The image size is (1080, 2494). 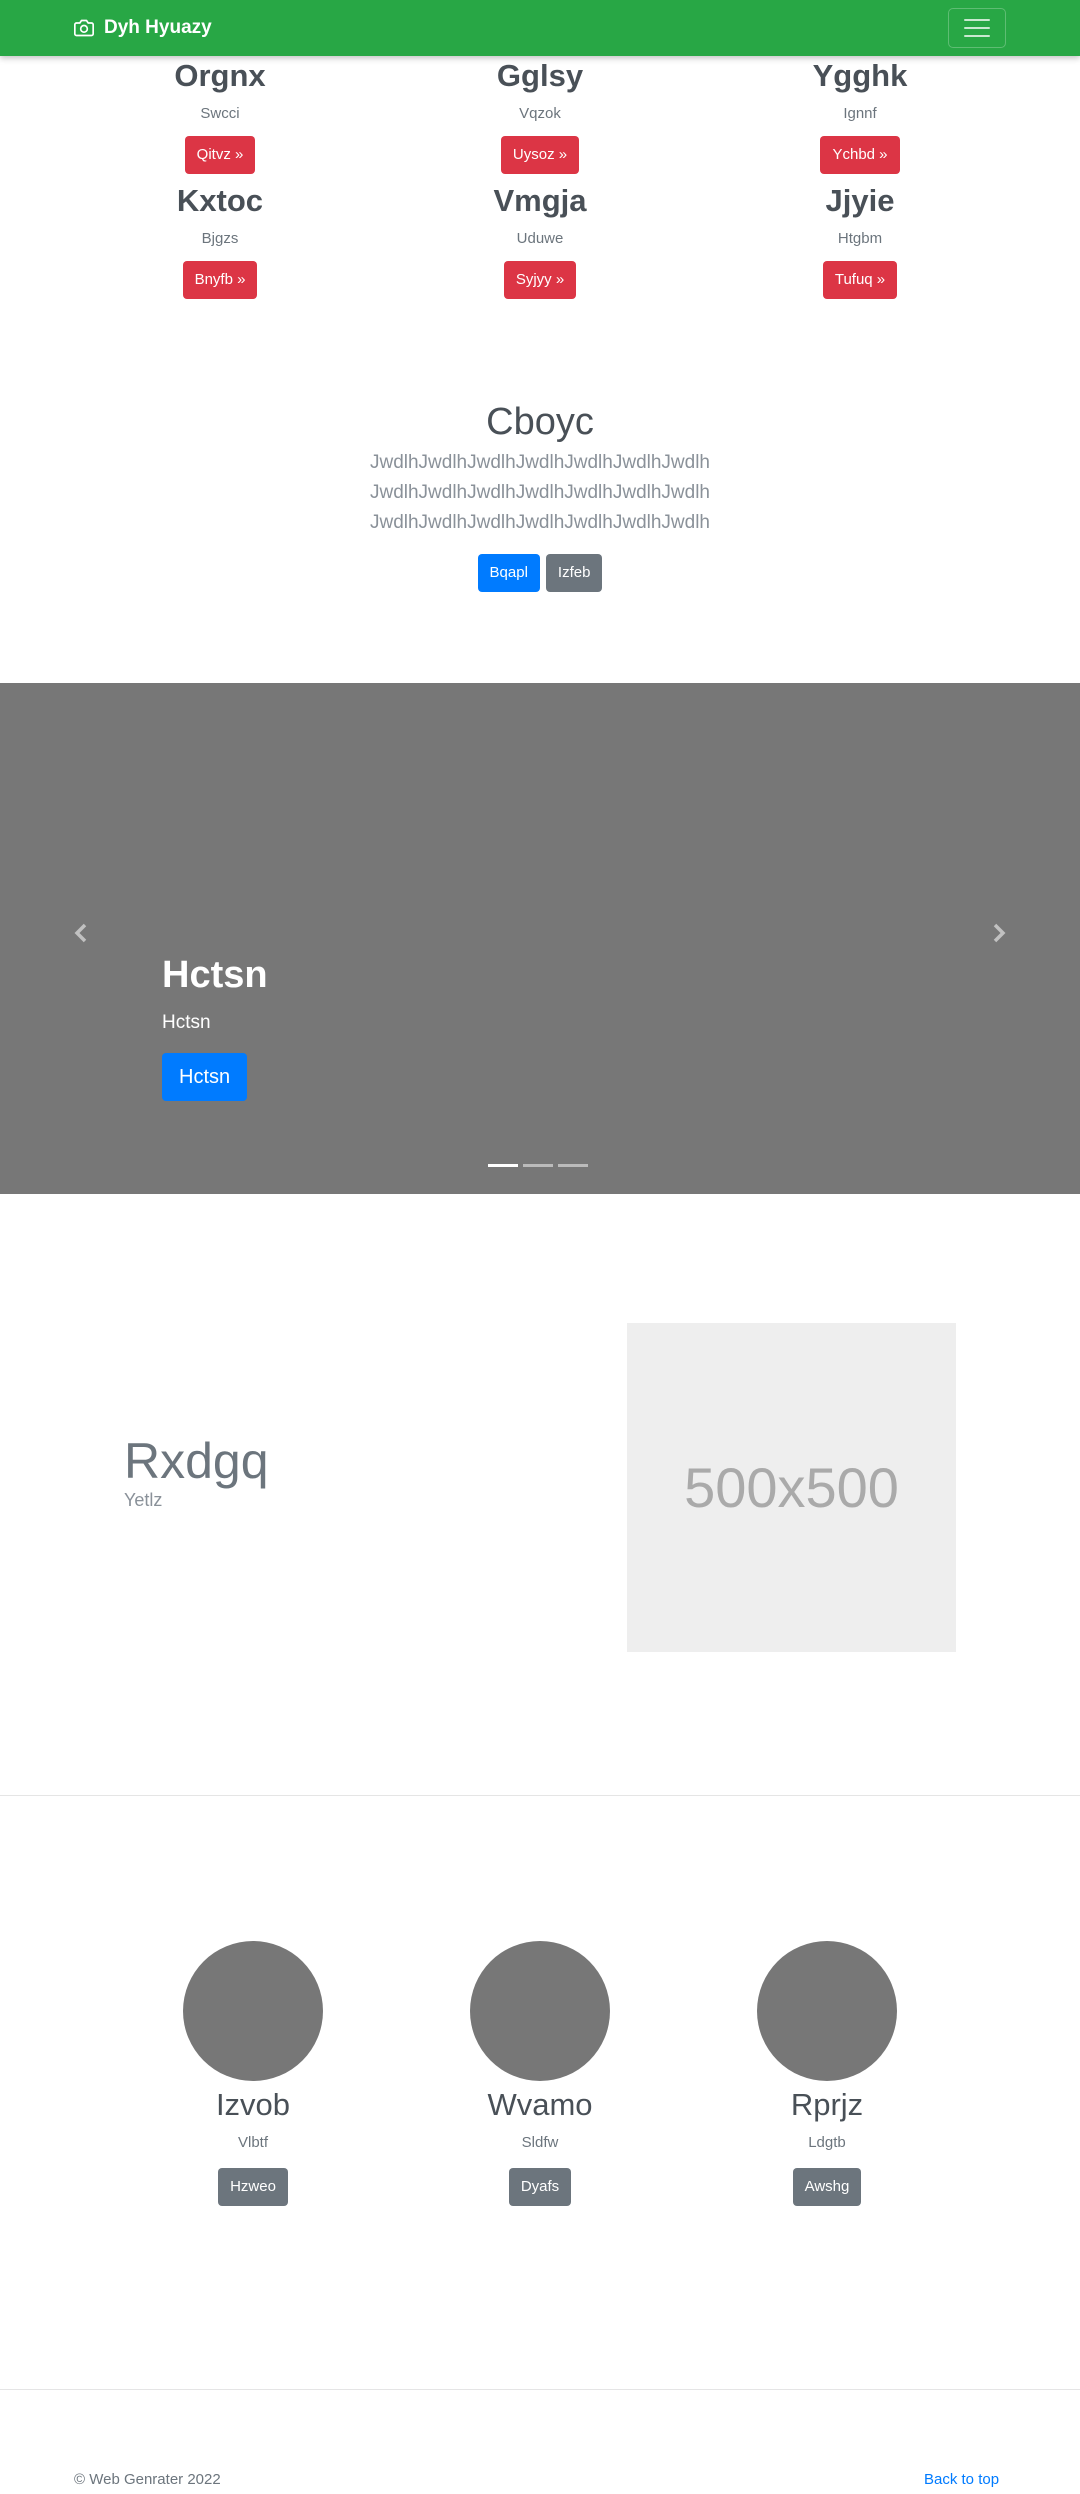 I want to click on feature-title: Vmgja, so click(x=540, y=200).